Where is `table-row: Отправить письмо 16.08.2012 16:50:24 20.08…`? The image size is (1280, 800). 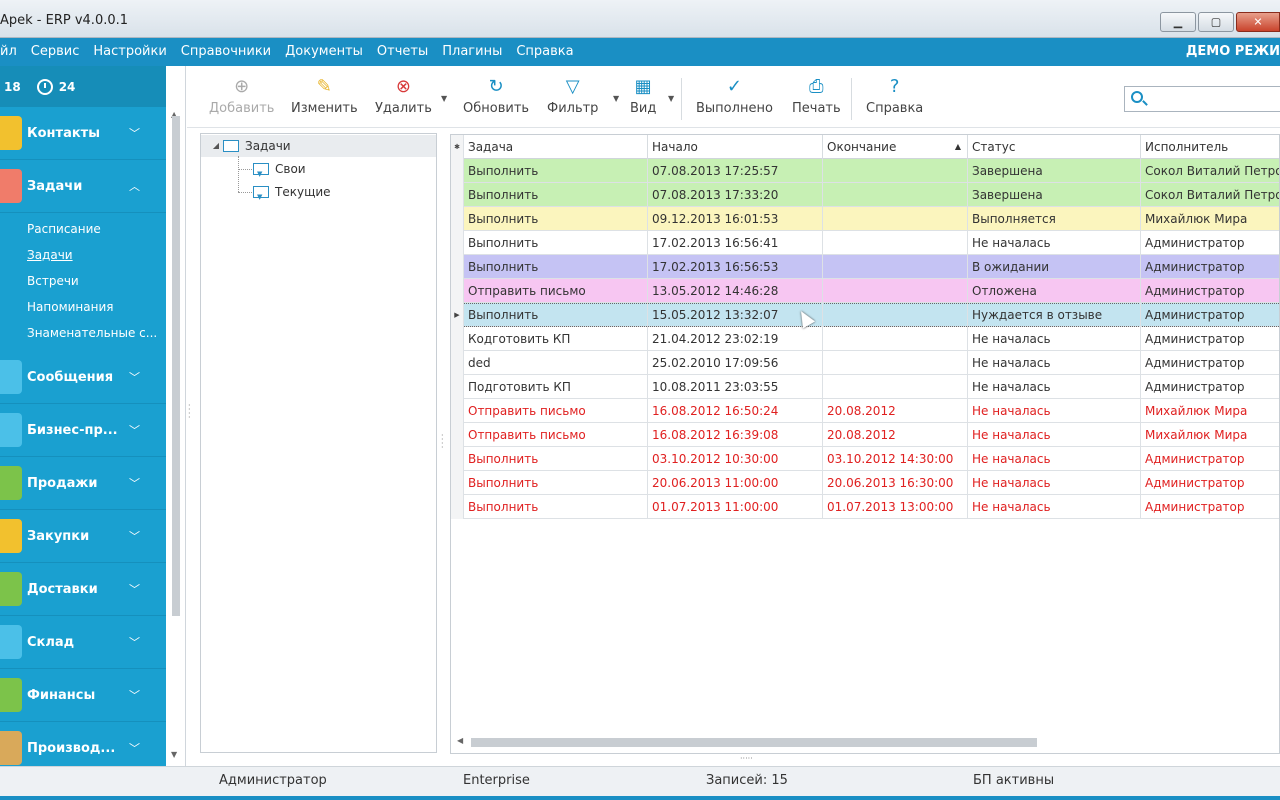 table-row: Отправить письмо 16.08.2012 16:50:24 20.08… is located at coordinates (865, 411).